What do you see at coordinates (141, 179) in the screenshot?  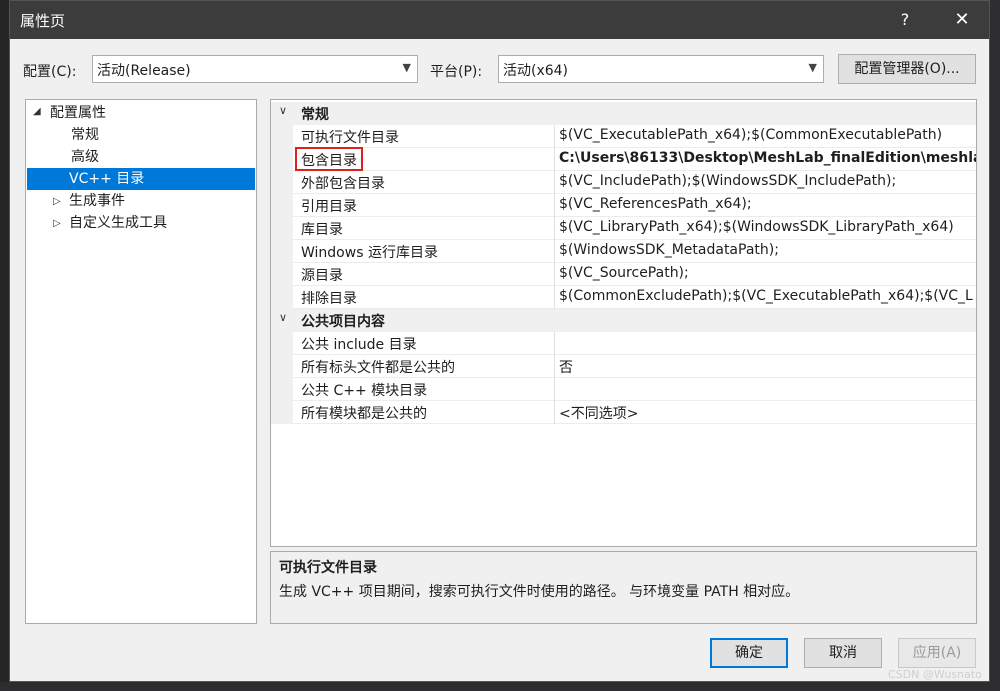 I see `tree-item-vc-directories: VC++ 目录` at bounding box center [141, 179].